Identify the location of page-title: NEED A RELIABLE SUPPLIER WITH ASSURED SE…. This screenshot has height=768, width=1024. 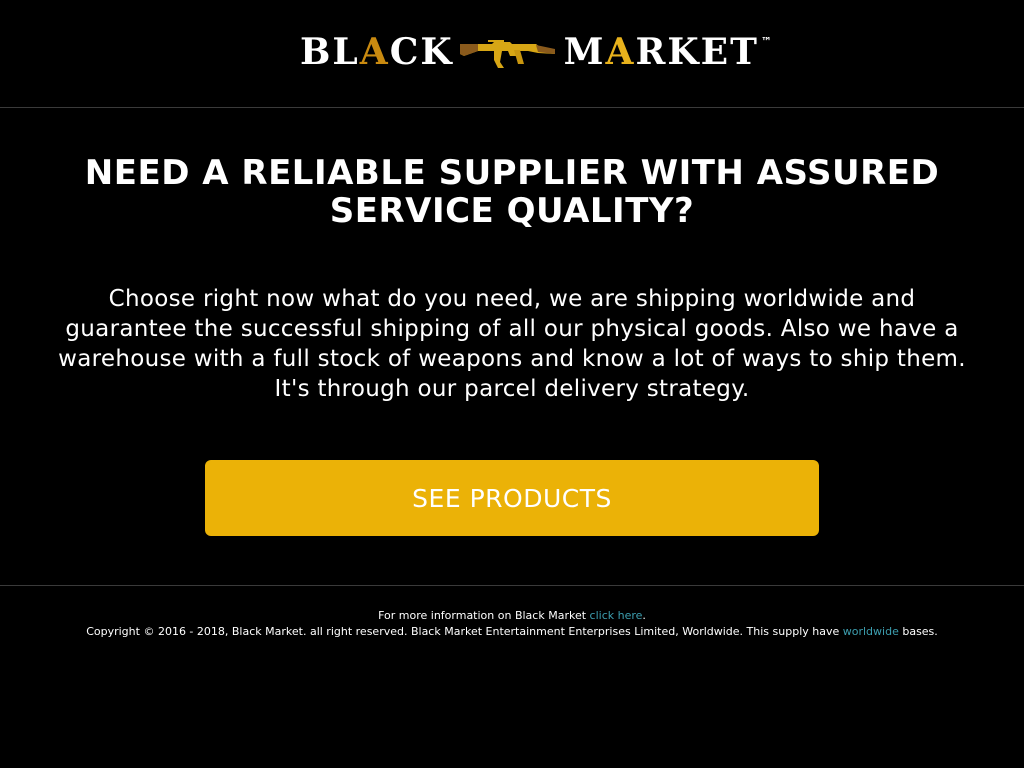
(512, 192).